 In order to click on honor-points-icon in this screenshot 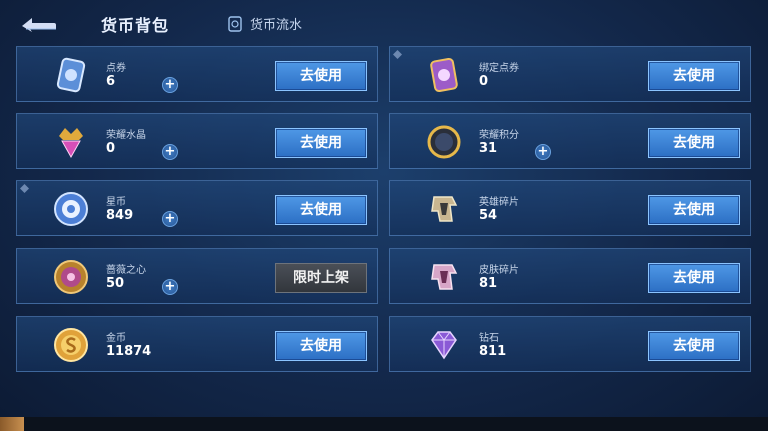, I will do `click(444, 142)`.